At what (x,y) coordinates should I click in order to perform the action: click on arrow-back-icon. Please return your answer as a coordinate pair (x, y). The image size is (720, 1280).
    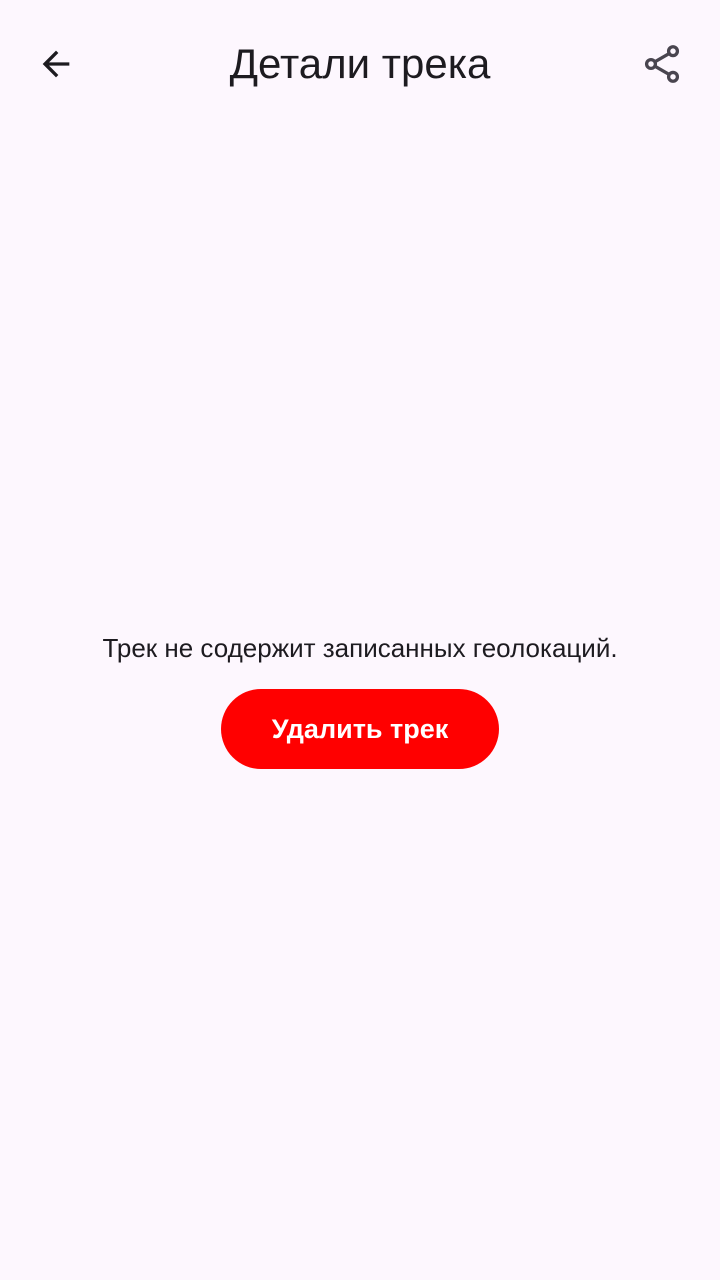
    Looking at the image, I should click on (56, 64).